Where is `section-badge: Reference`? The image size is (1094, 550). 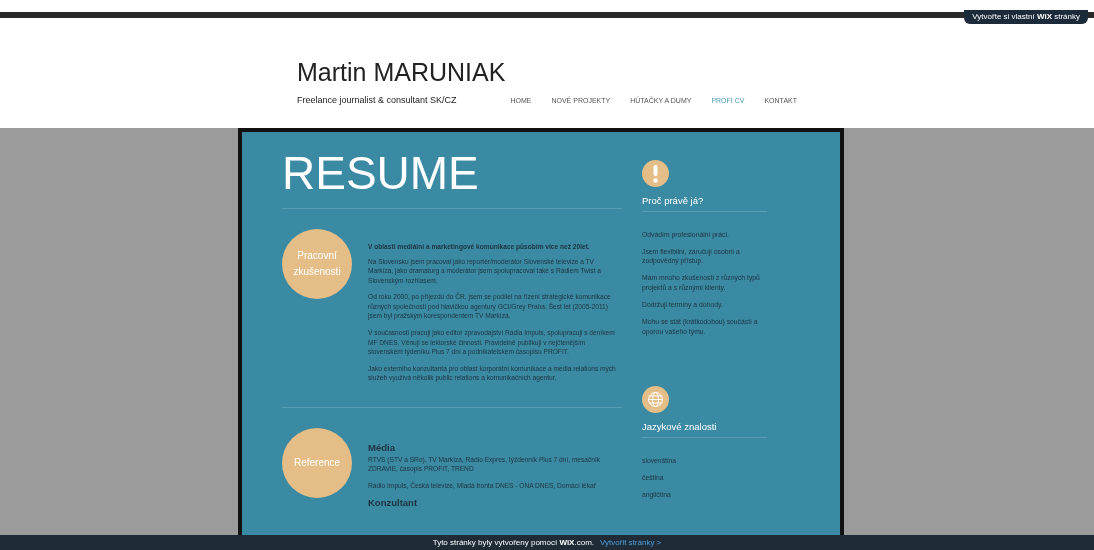 section-badge: Reference is located at coordinates (317, 462).